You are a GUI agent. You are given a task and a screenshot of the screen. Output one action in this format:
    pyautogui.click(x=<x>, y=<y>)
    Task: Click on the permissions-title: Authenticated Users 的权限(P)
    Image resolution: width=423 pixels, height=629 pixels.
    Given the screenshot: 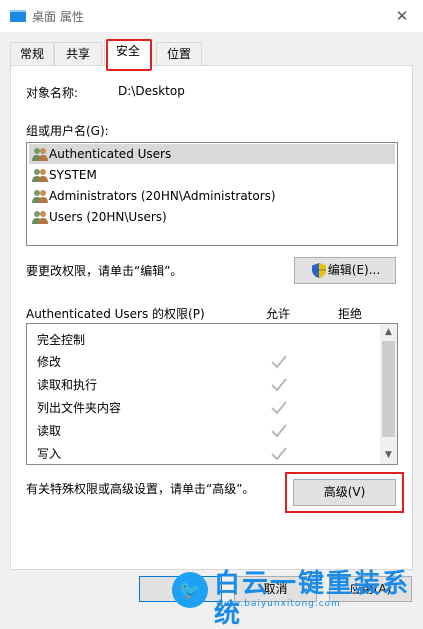 What is the action you would take?
    pyautogui.click(x=115, y=314)
    